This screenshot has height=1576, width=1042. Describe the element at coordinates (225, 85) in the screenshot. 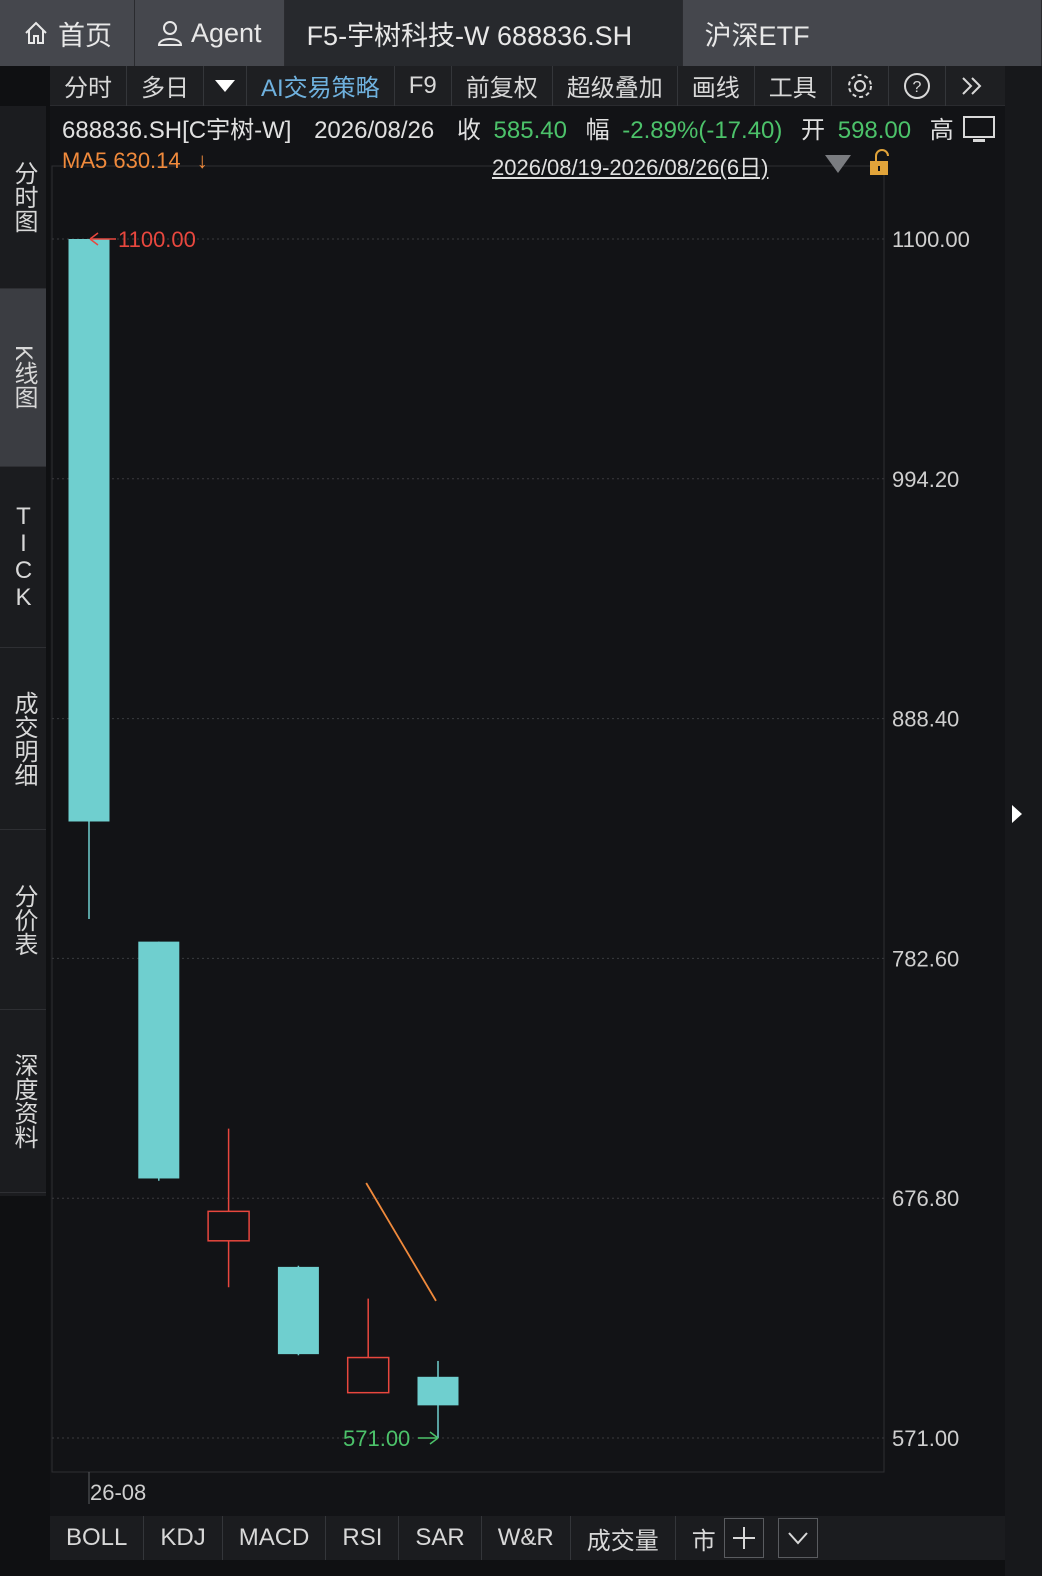

I see `dropdown-icon` at that location.